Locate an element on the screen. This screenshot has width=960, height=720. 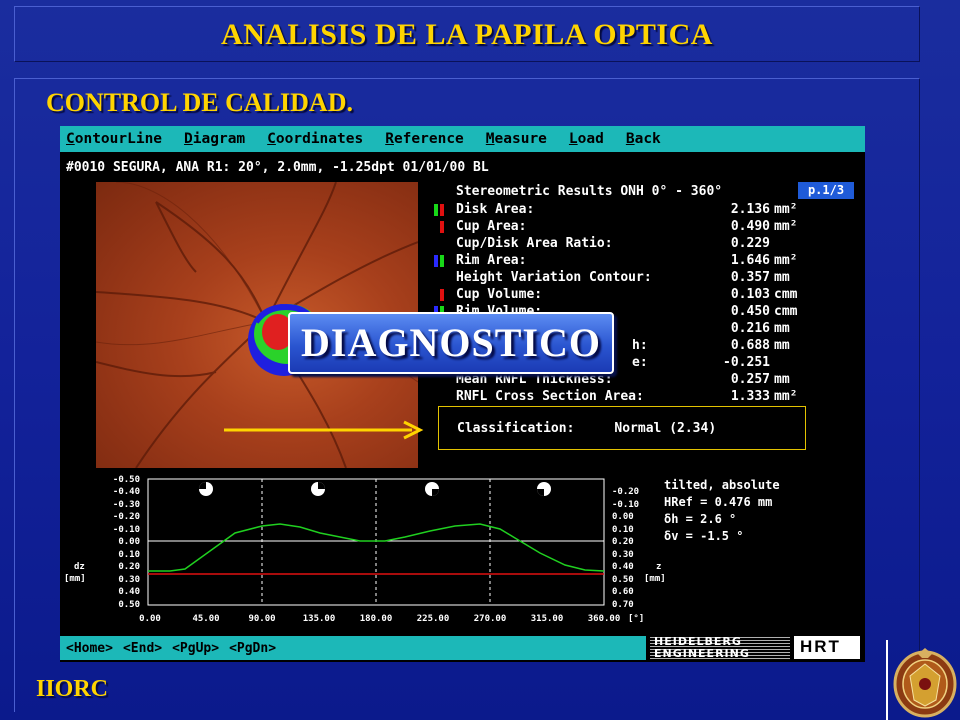
footer-label: IIORC is located at coordinates (72, 689).